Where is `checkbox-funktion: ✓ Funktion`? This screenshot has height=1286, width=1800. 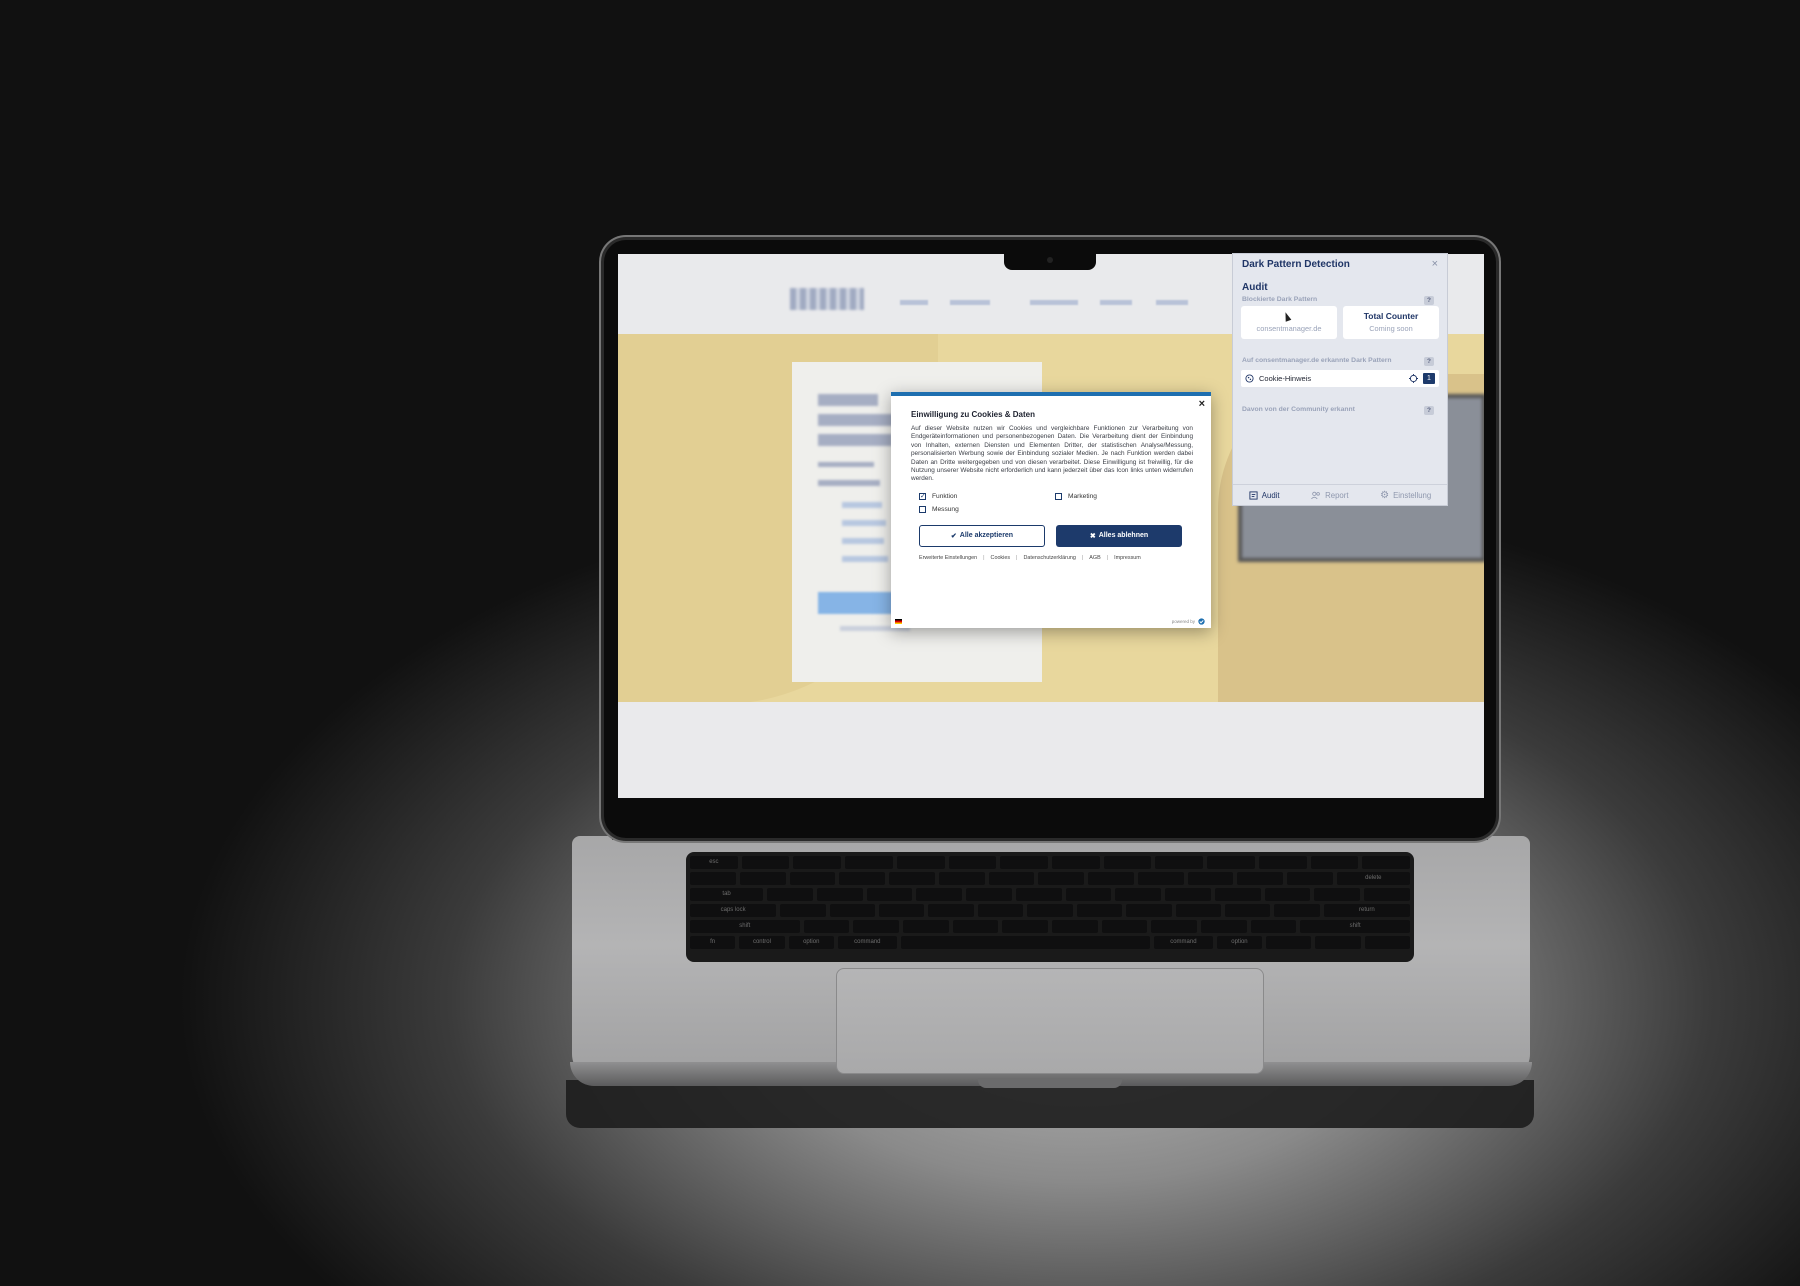
checkbox-funktion: ✓ Funktion is located at coordinates (987, 496).